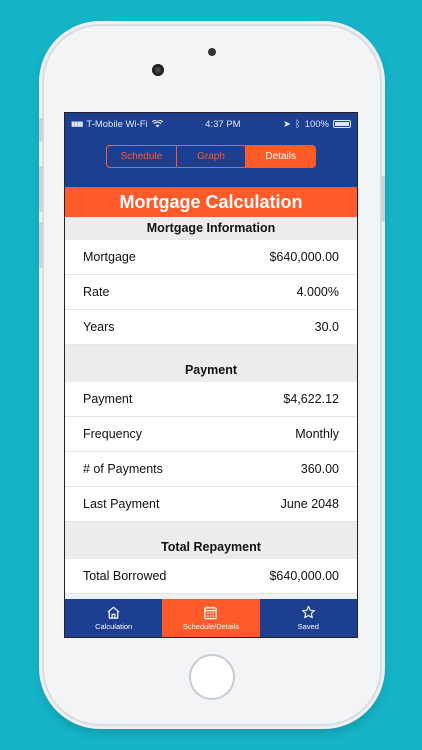 This screenshot has height=750, width=422. What do you see at coordinates (311, 399) in the screenshot?
I see `row-value: $4,622.12` at bounding box center [311, 399].